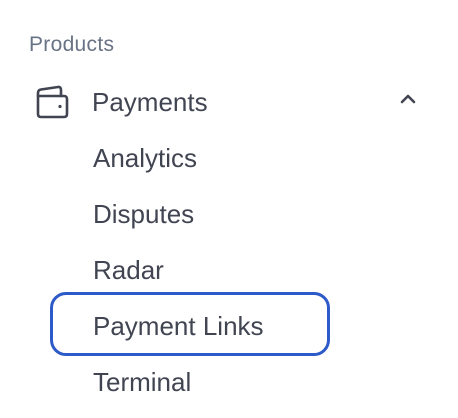 The width and height of the screenshot is (458, 418). I want to click on products-section-label: Products, so click(72, 44).